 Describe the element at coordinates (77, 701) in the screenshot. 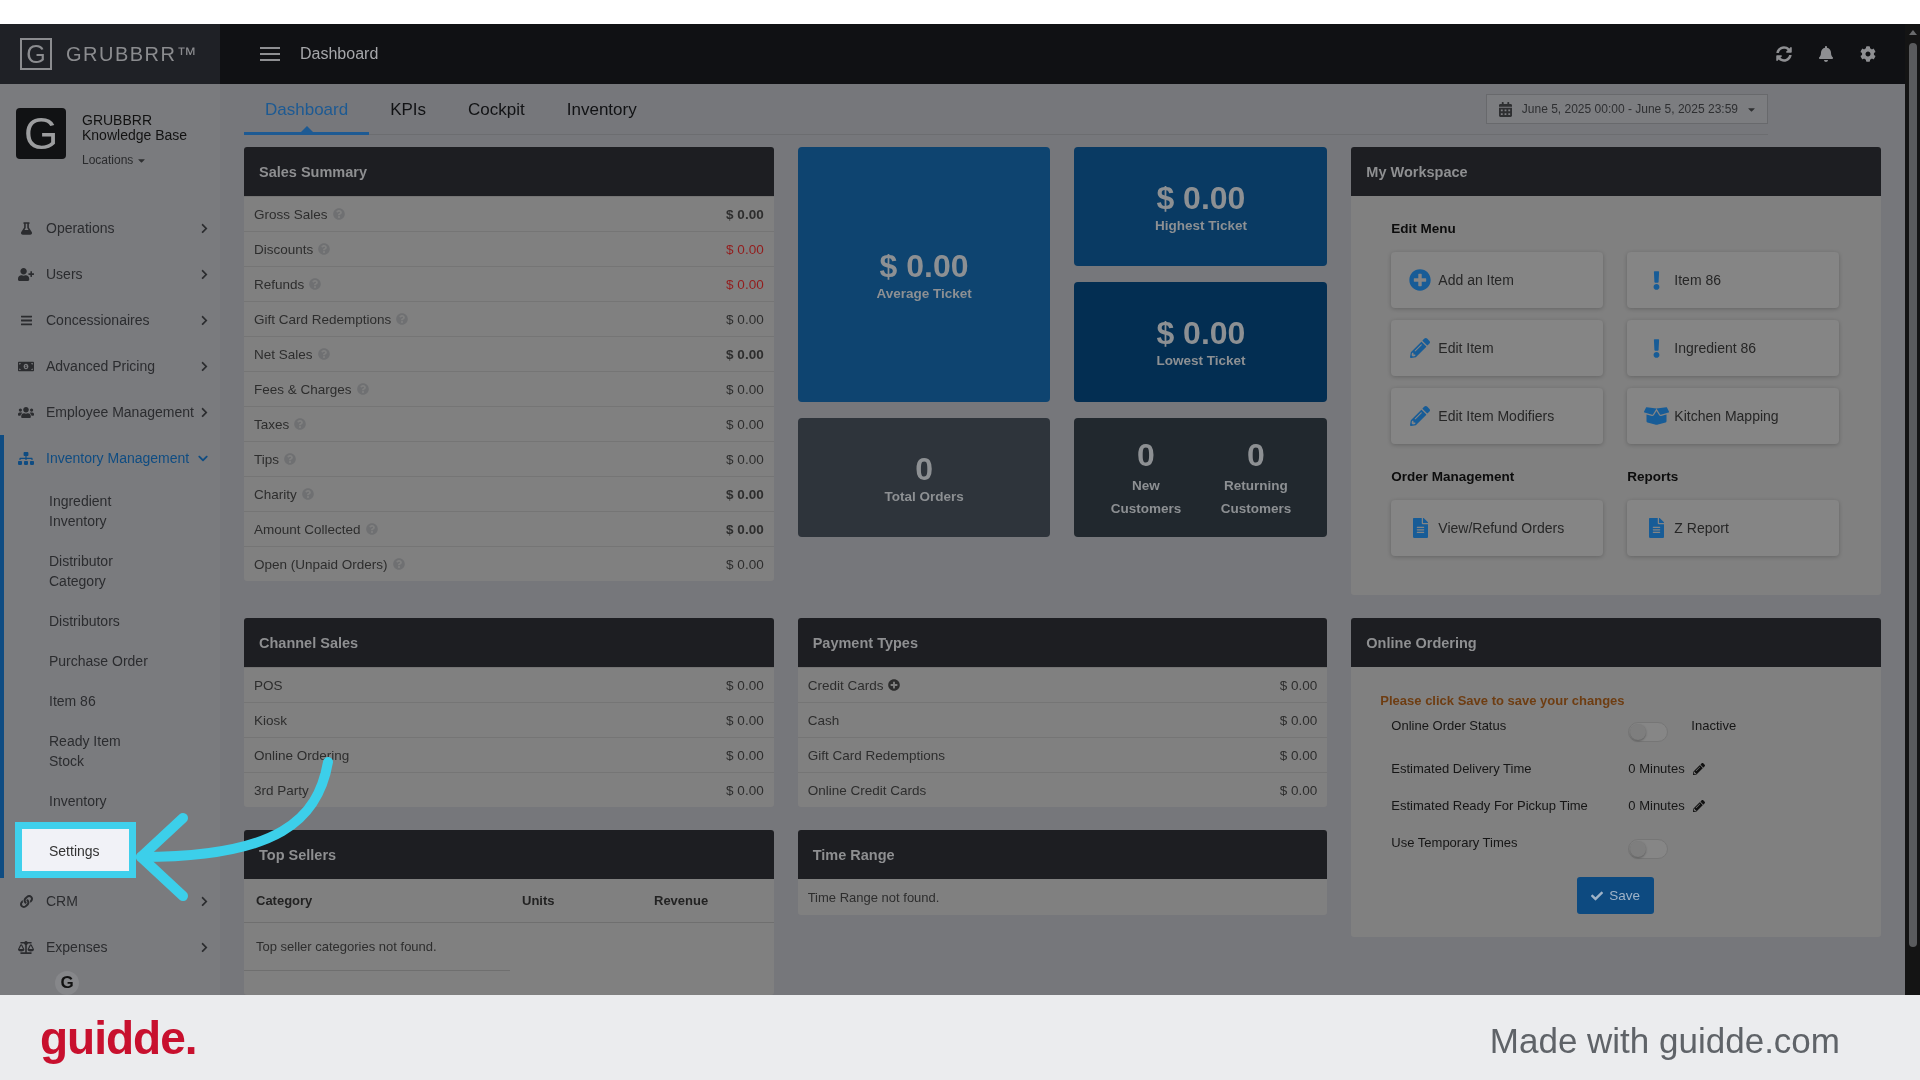

I see `nav-subitem: Item 86` at that location.